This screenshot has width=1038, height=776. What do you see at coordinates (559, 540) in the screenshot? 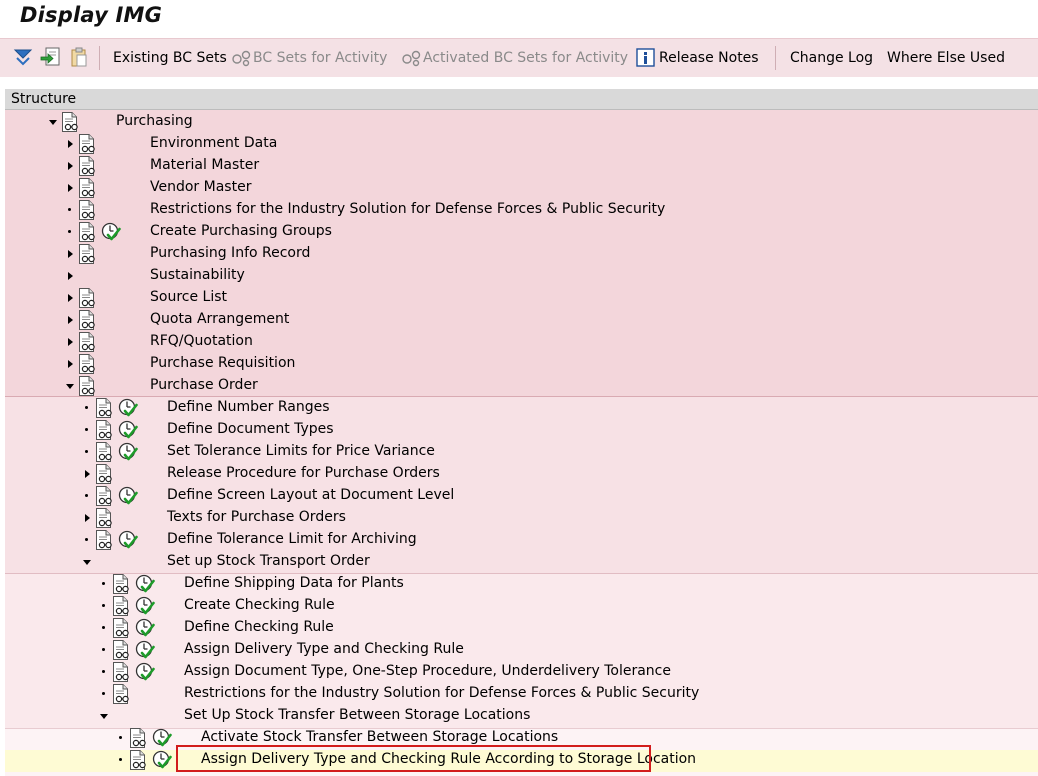
I see `tree-node: Define Tolerance Limit for Archiving` at bounding box center [559, 540].